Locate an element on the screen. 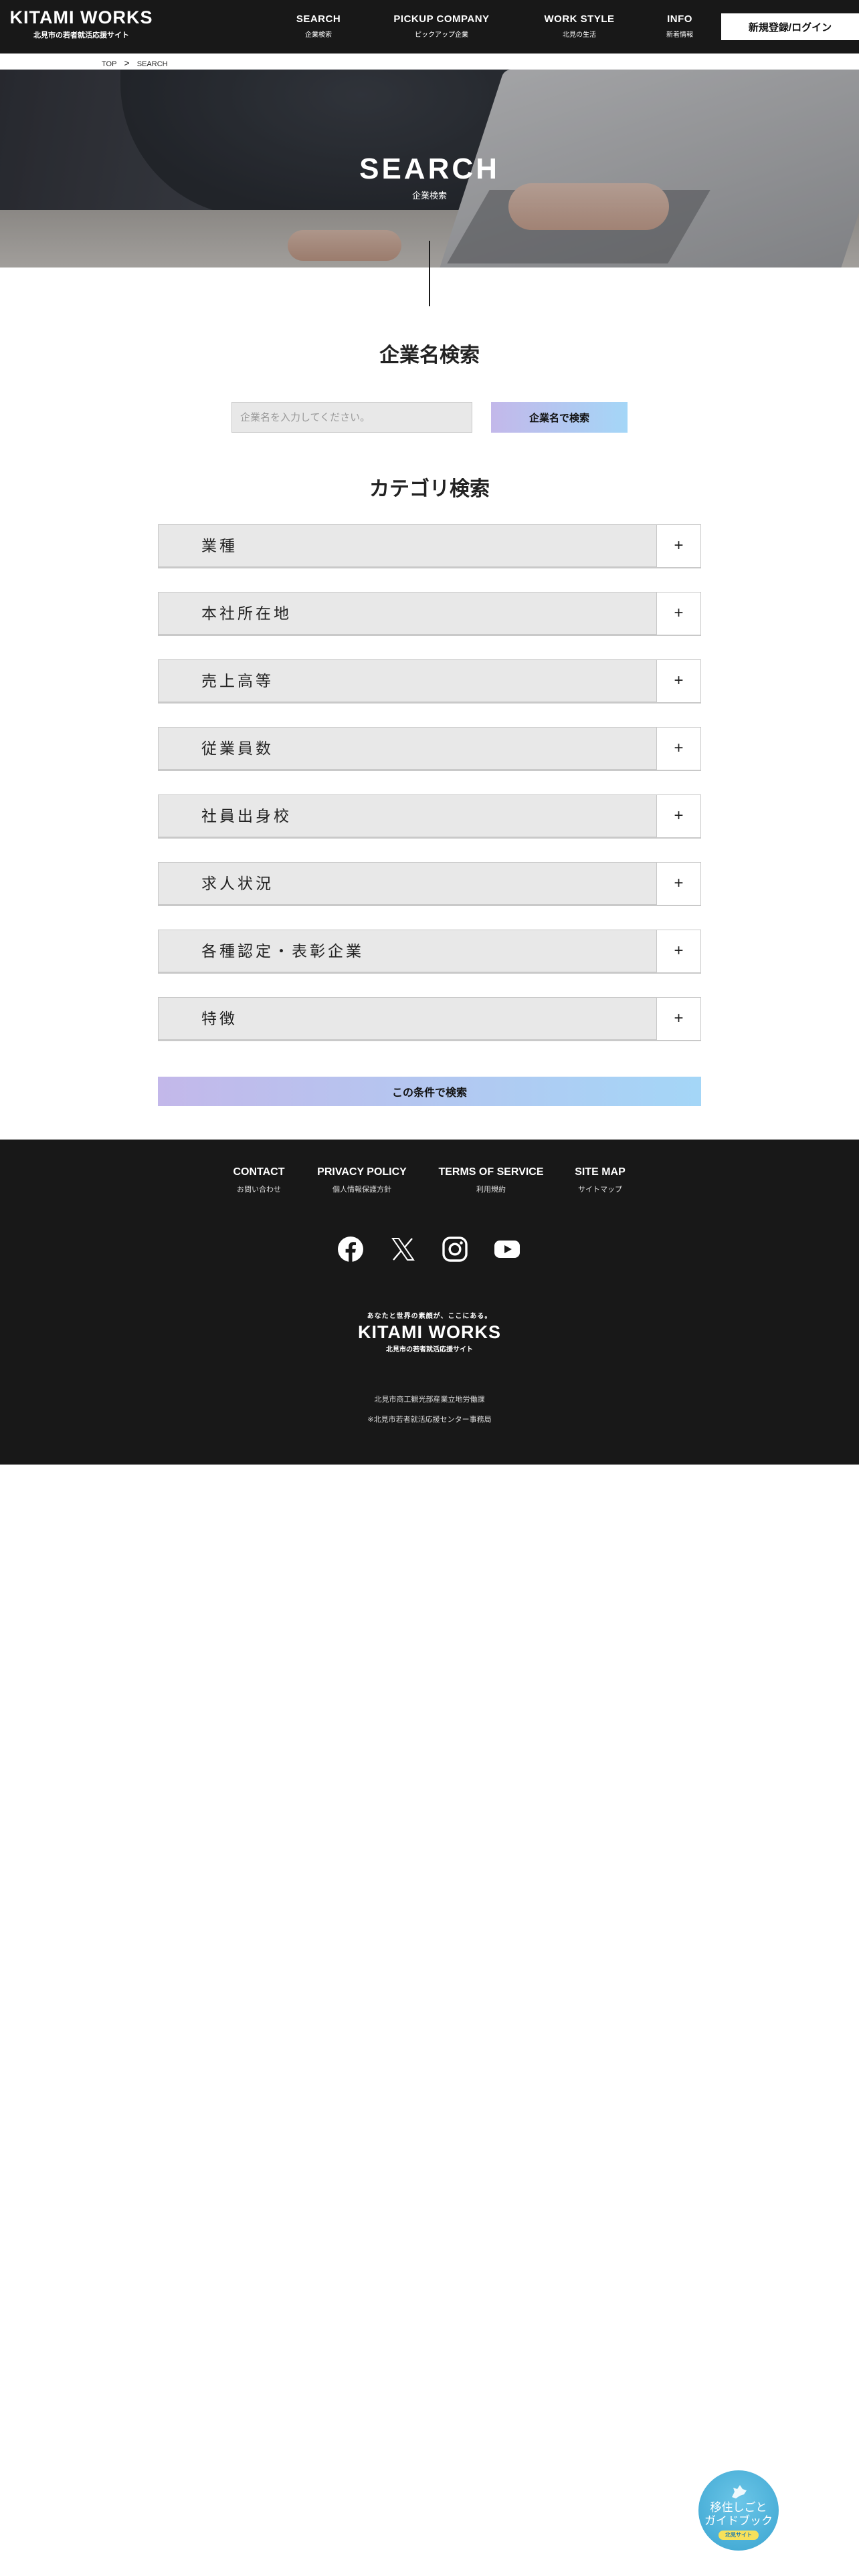 The image size is (859, 2576). footer-link-en: SITE MAP is located at coordinates (600, 1172).